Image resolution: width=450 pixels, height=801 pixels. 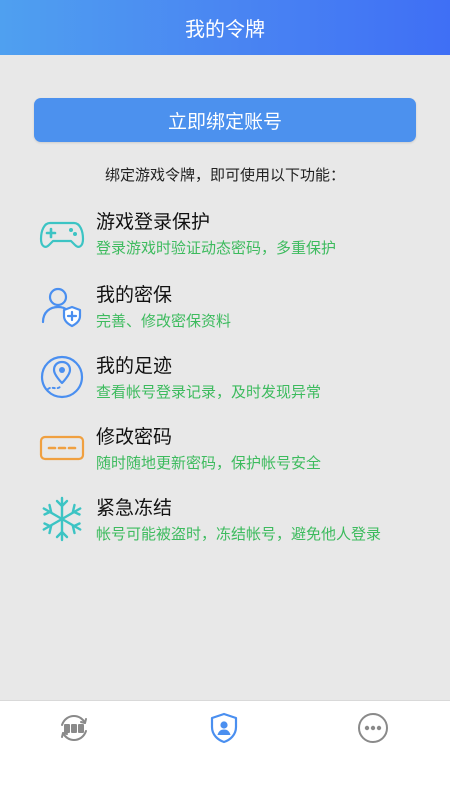 What do you see at coordinates (236, 521) in the screenshot?
I see `feature-emergency-freeze: 紧急冻结 帐号可能被盗时，冻结帐号，避免他人登录` at bounding box center [236, 521].